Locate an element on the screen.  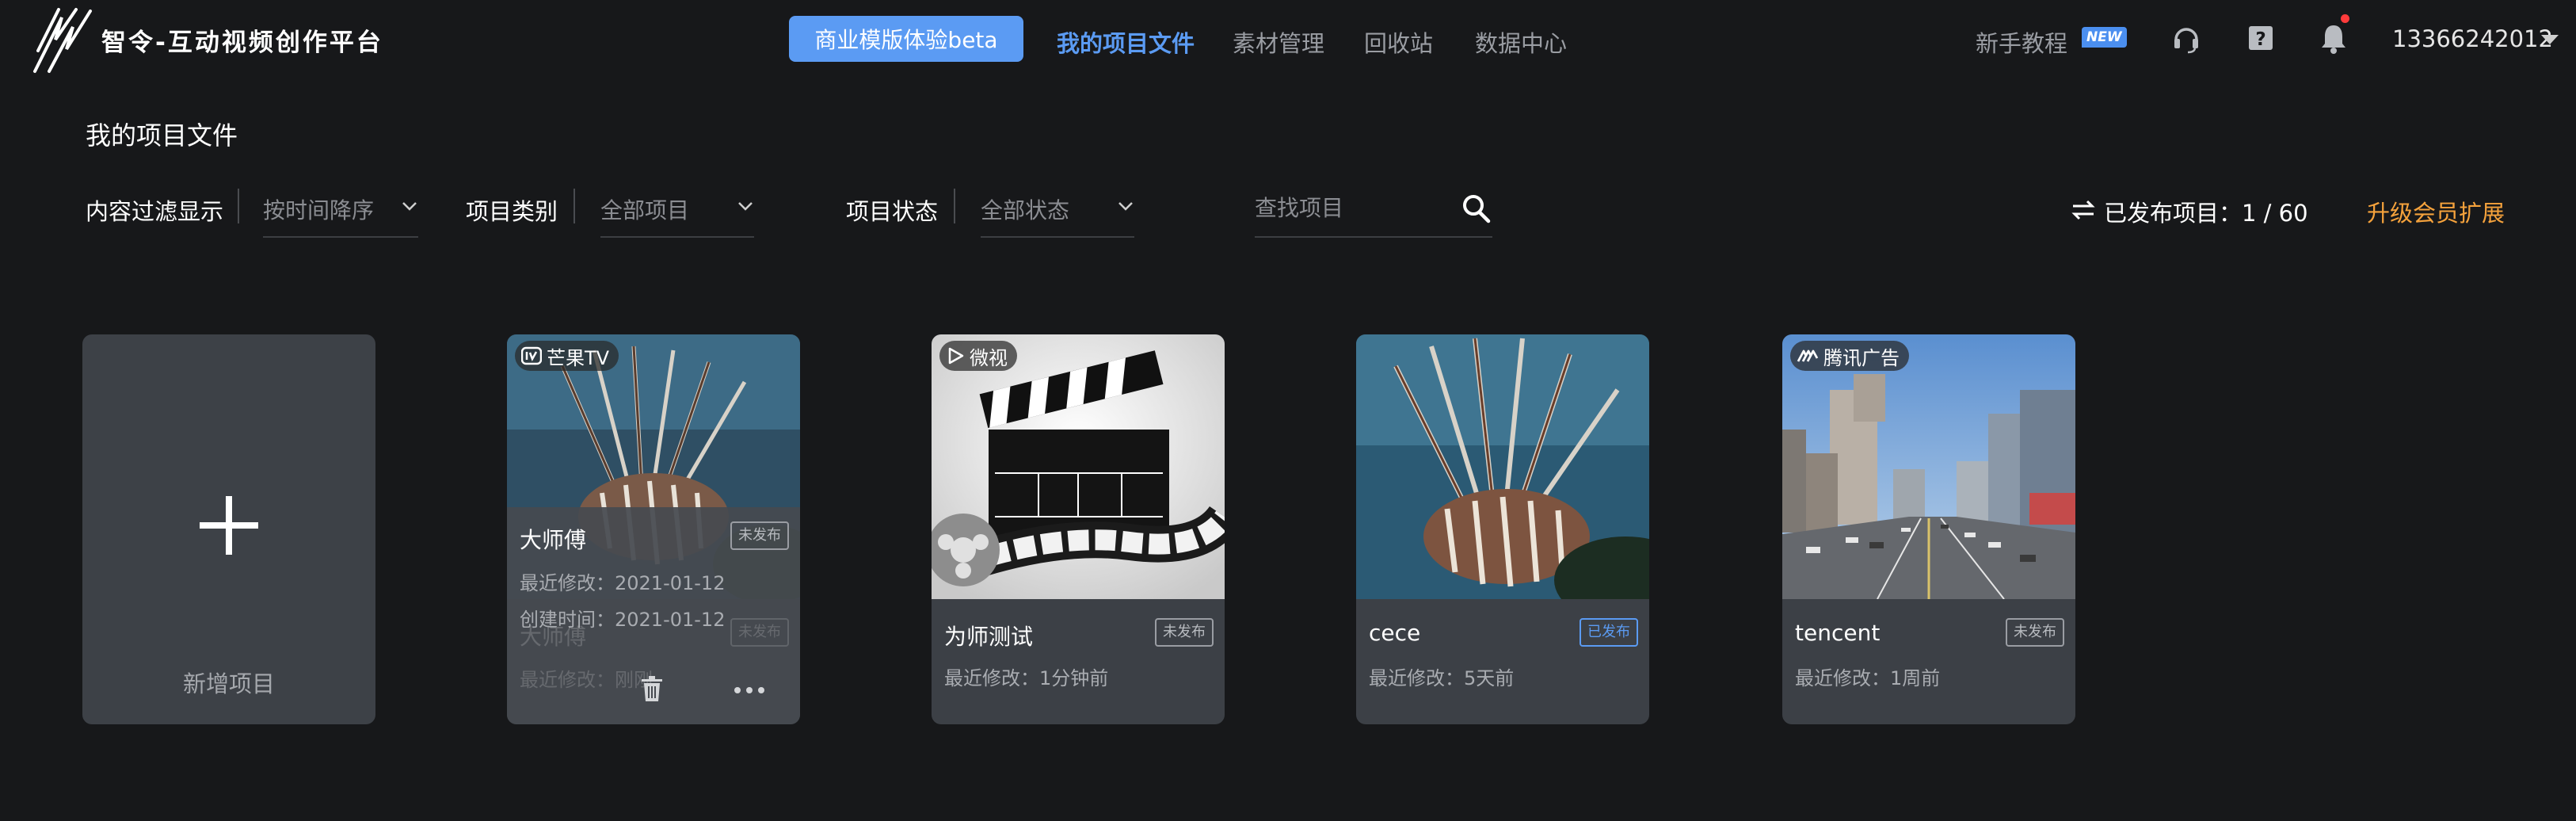
new-badge: NEW is located at coordinates (2105, 38).